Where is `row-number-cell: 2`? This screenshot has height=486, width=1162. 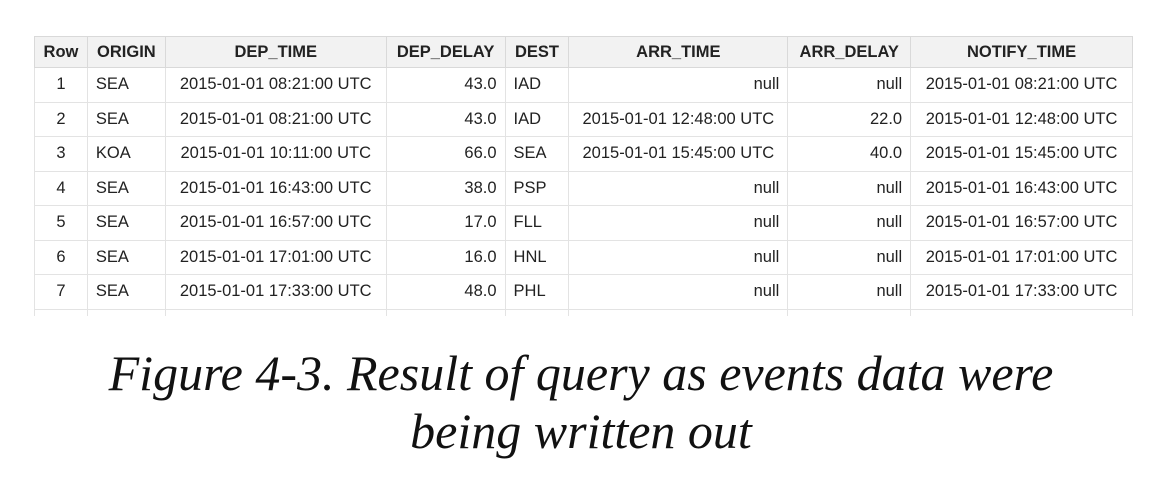 row-number-cell: 2 is located at coordinates (61, 119).